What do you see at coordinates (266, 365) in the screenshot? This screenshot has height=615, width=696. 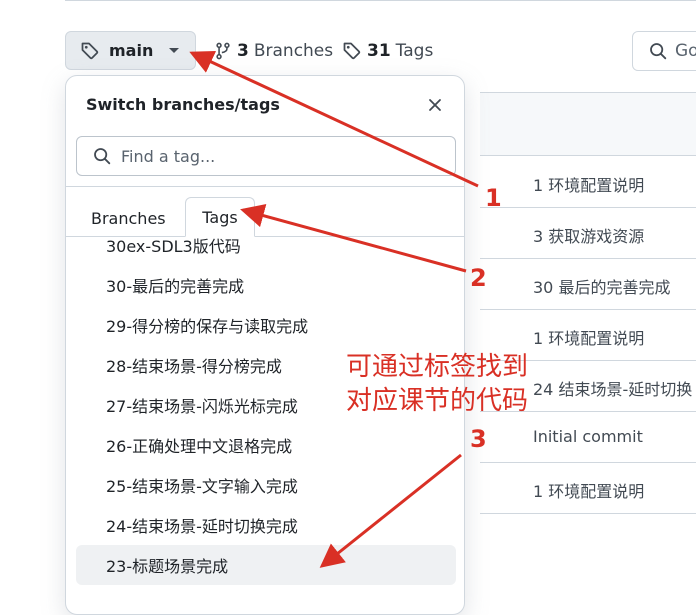 I see `tag-item: 28-结束场景-得分榜完成` at bounding box center [266, 365].